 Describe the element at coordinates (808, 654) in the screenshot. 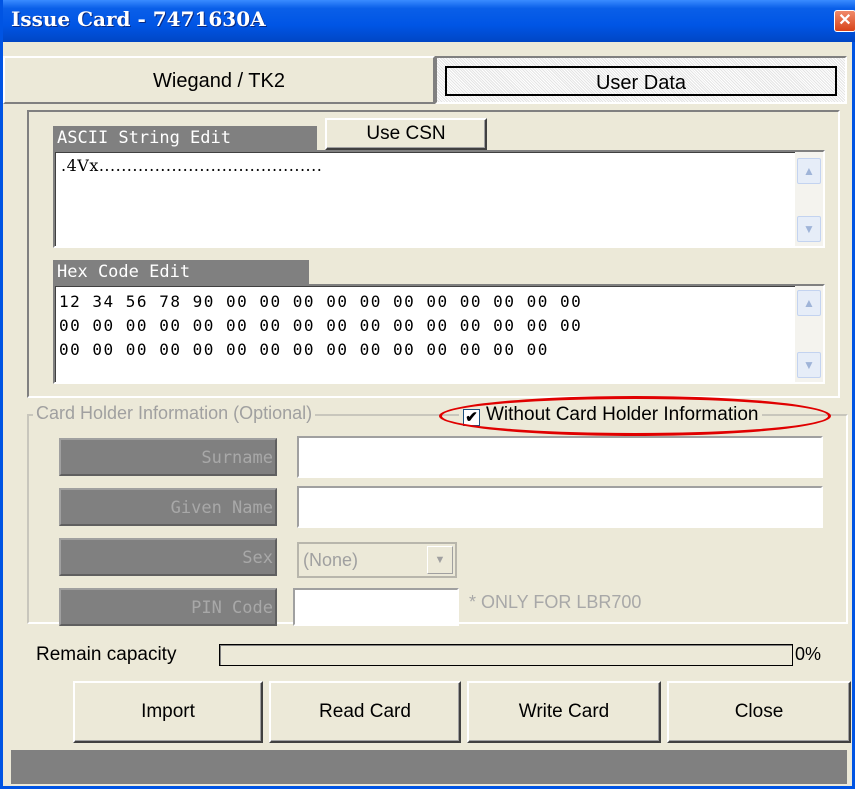

I see `remain-capacity-percent: 0%` at that location.